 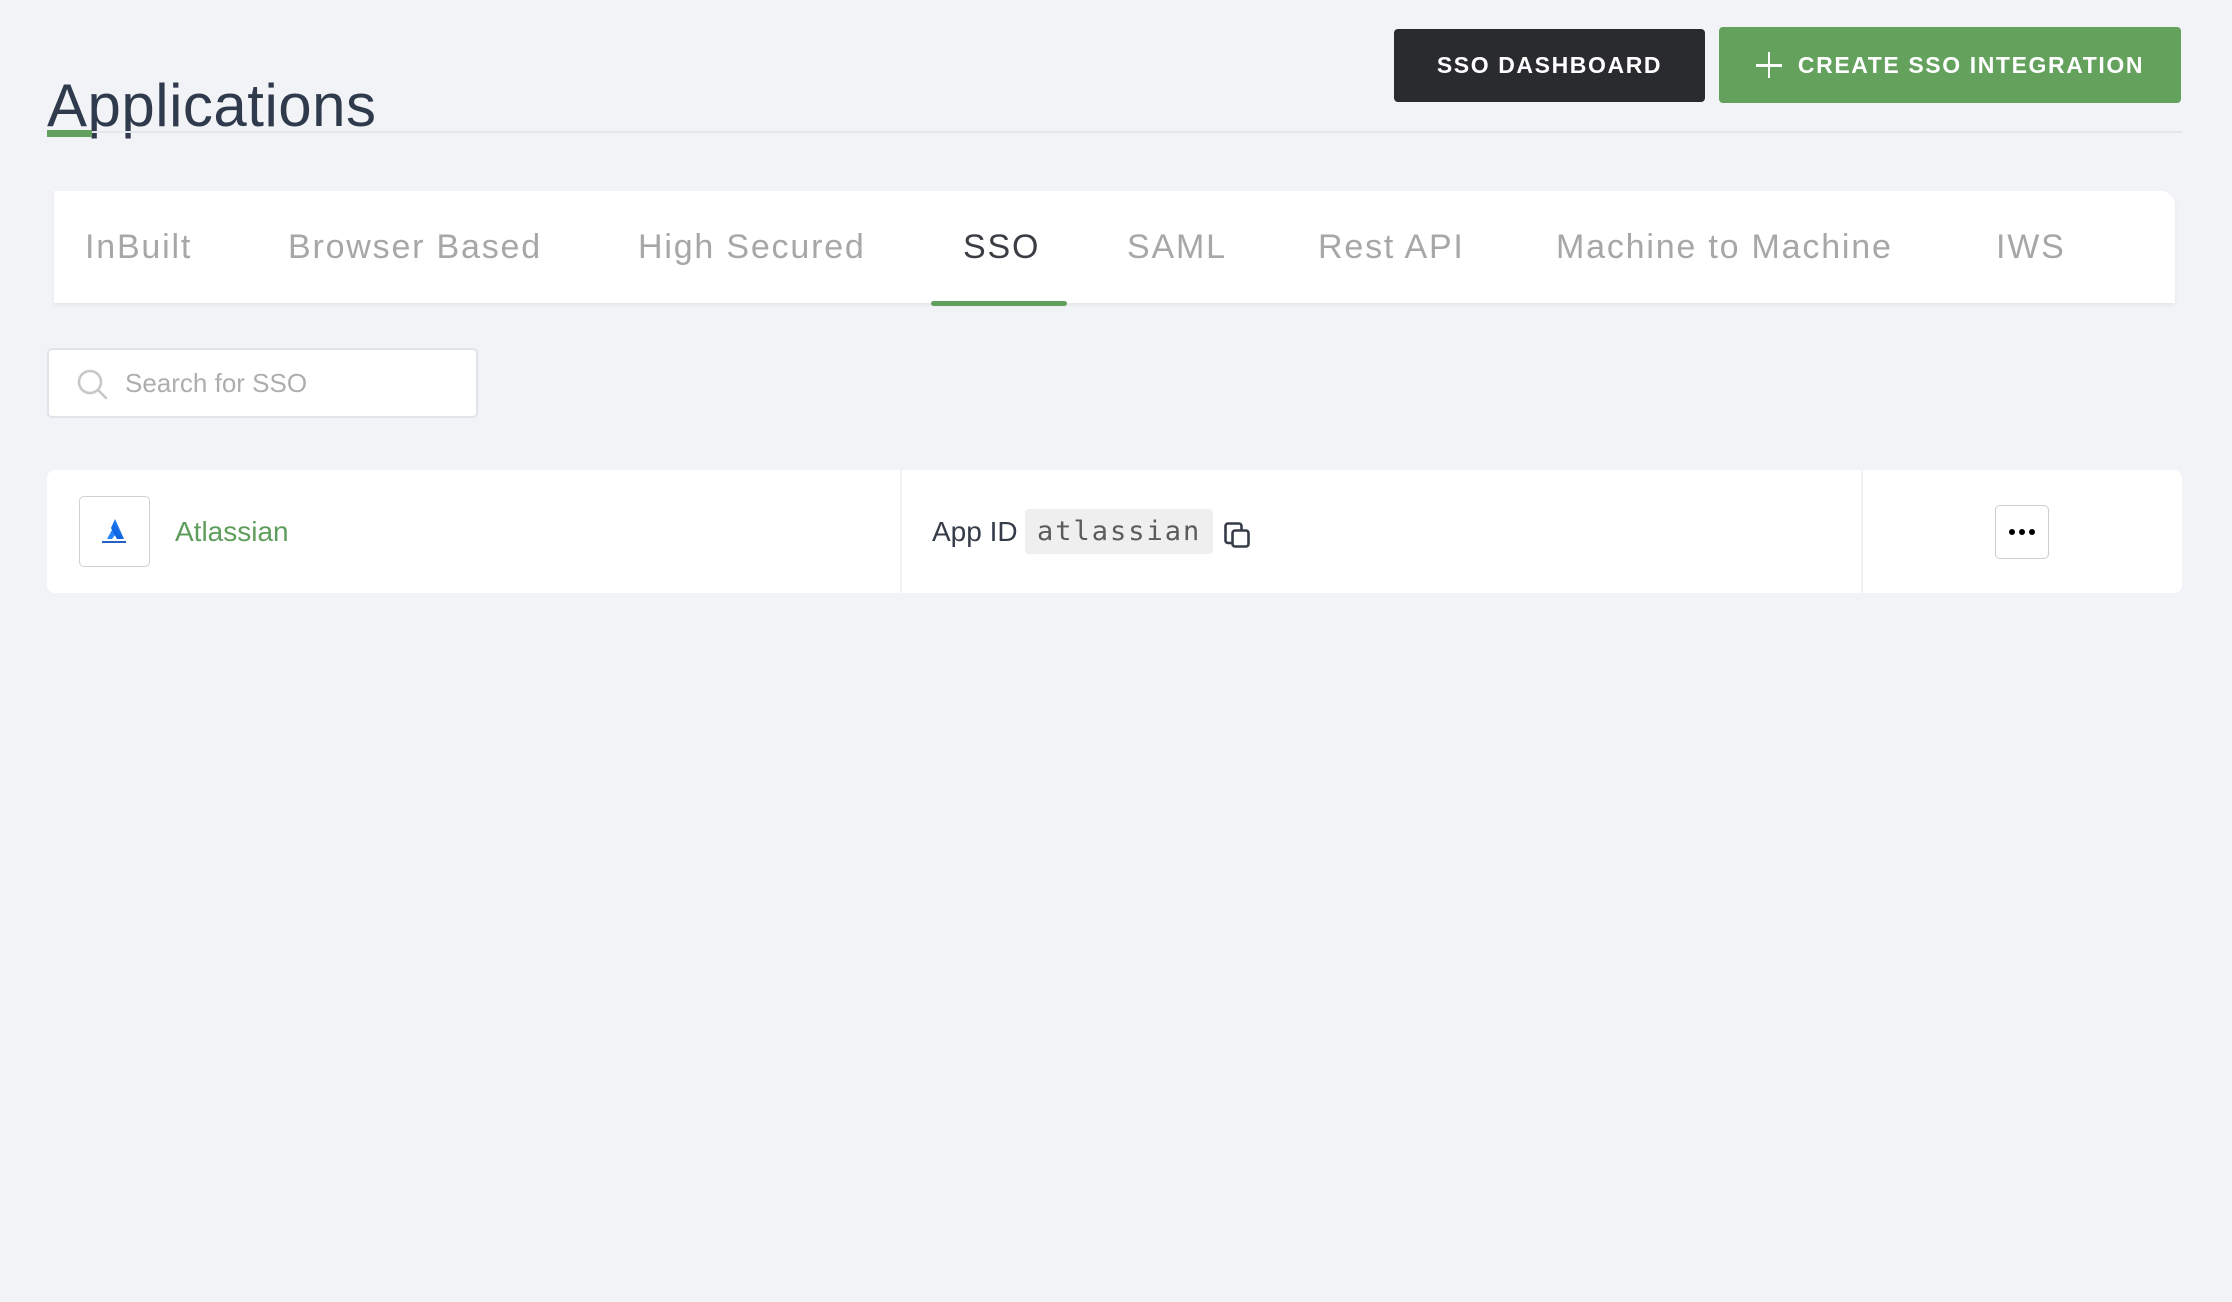 I want to click on search-icon, so click(x=92, y=384).